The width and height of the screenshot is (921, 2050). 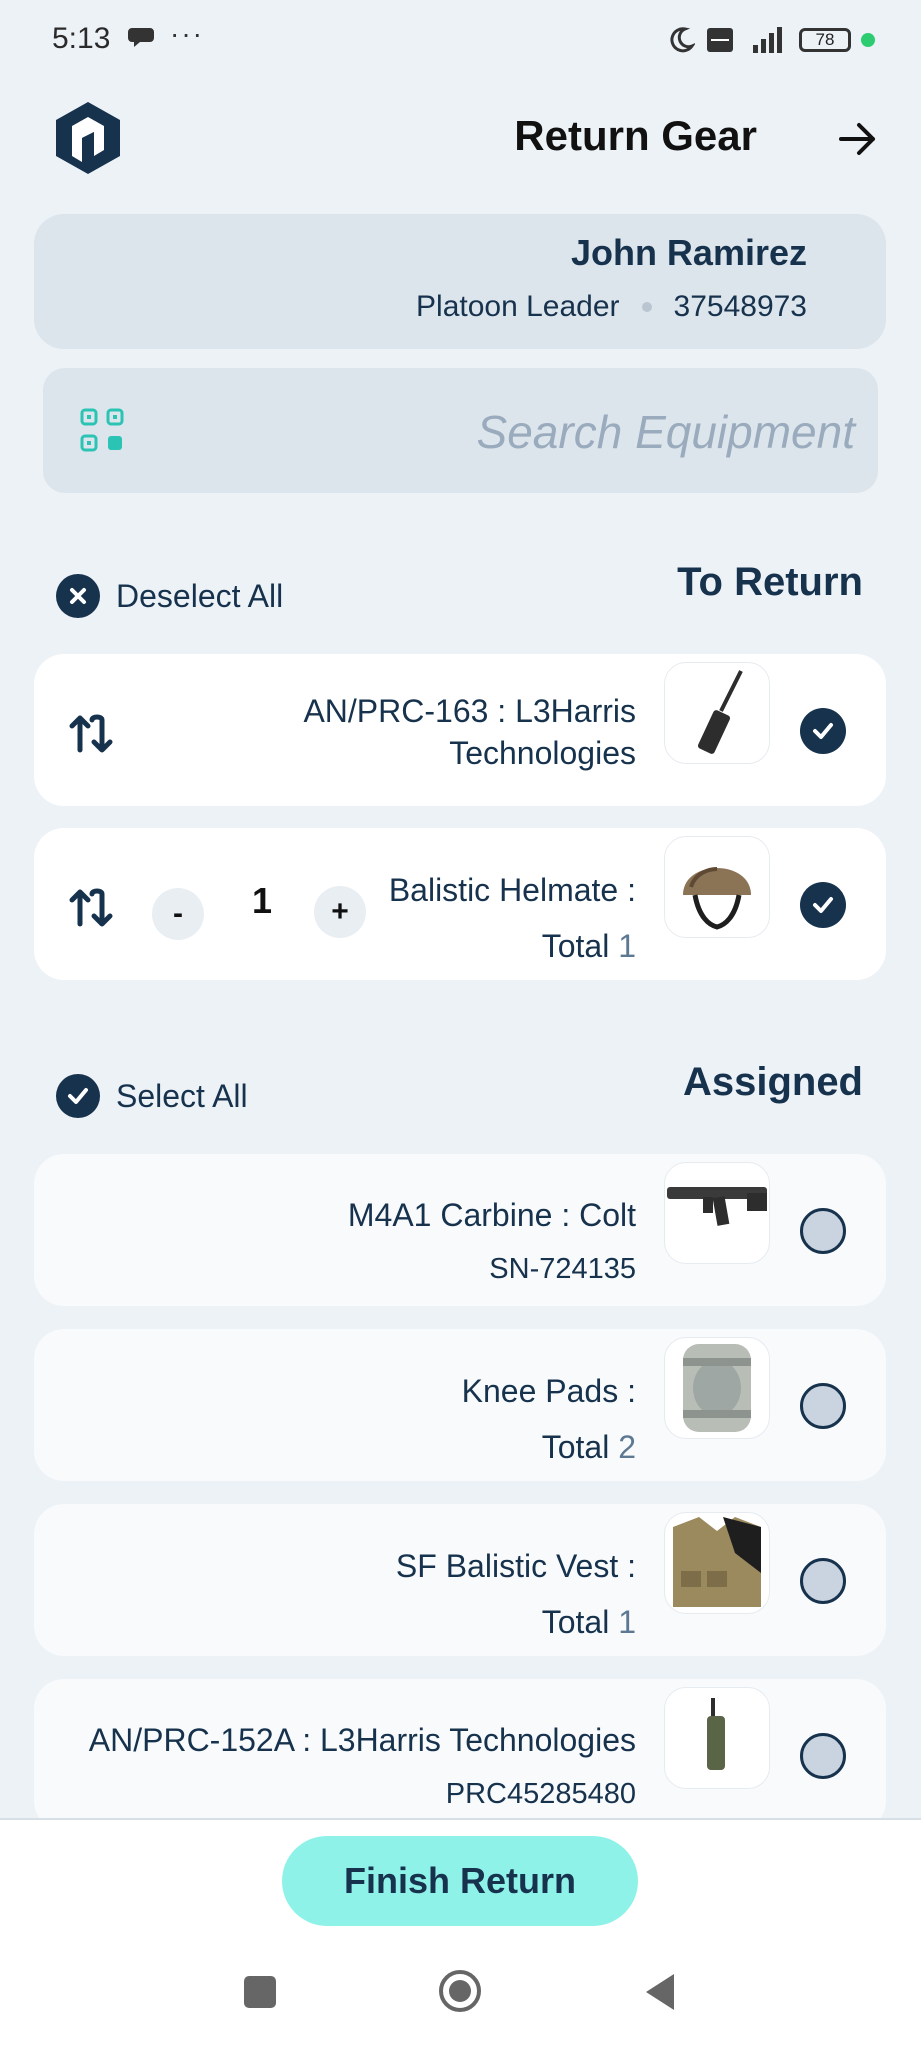 I want to click on quantity-value: 1, so click(x=262, y=900).